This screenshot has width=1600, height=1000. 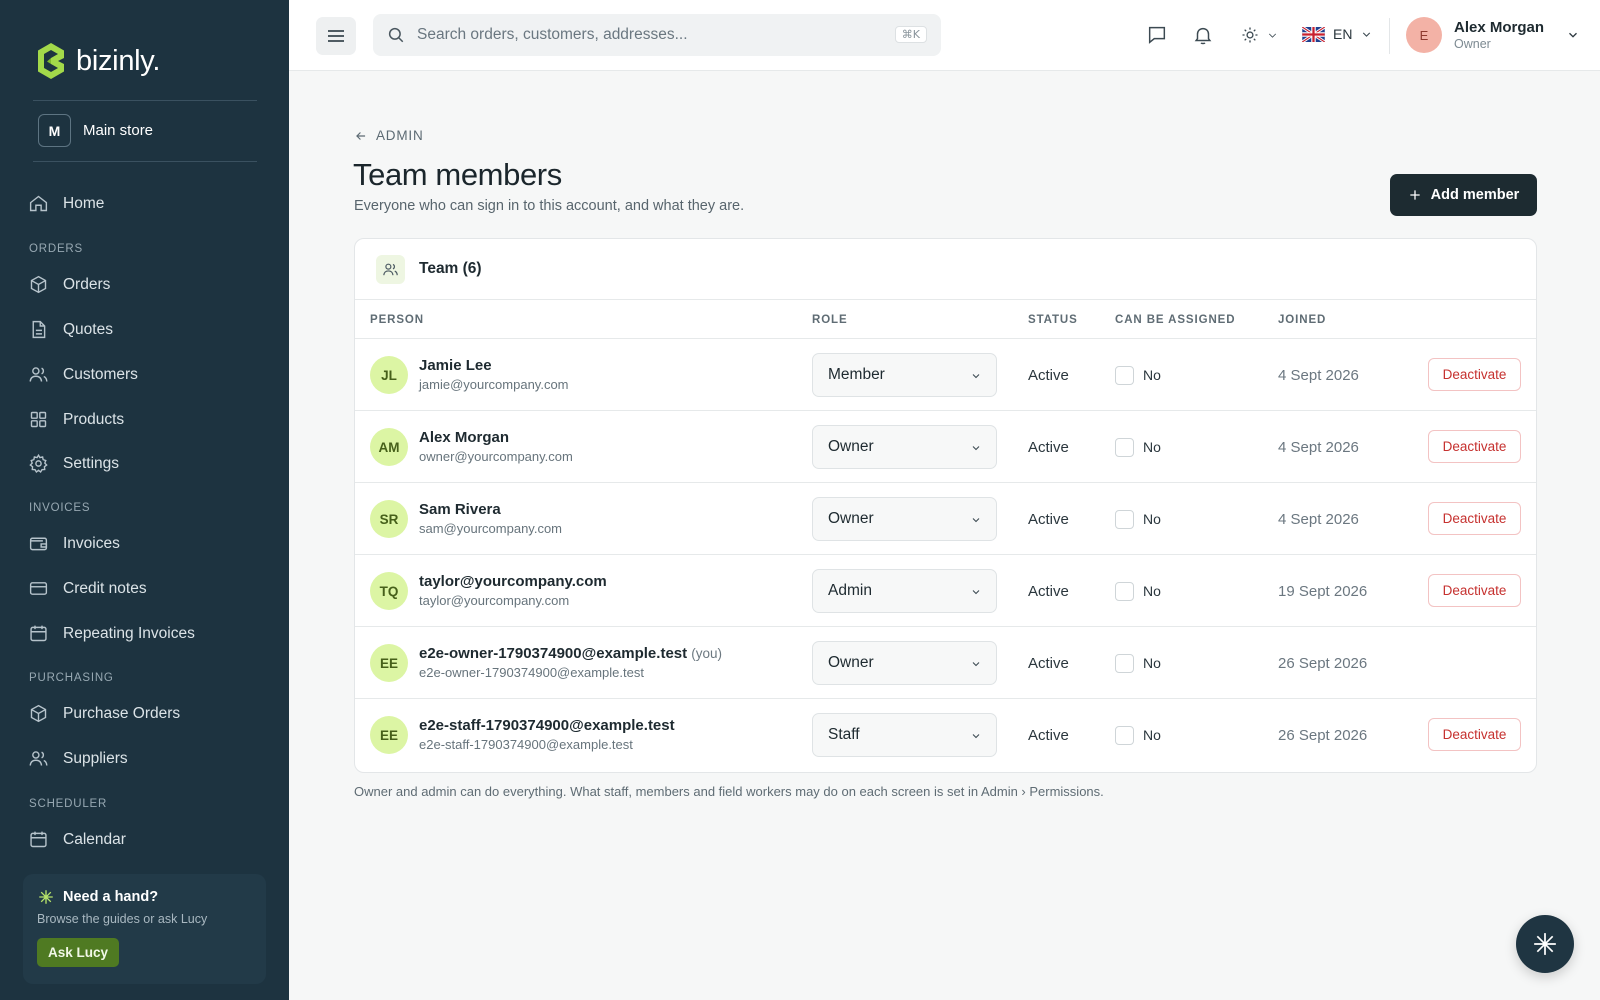 I want to click on store-switcher: M Main store, so click(x=95, y=130).